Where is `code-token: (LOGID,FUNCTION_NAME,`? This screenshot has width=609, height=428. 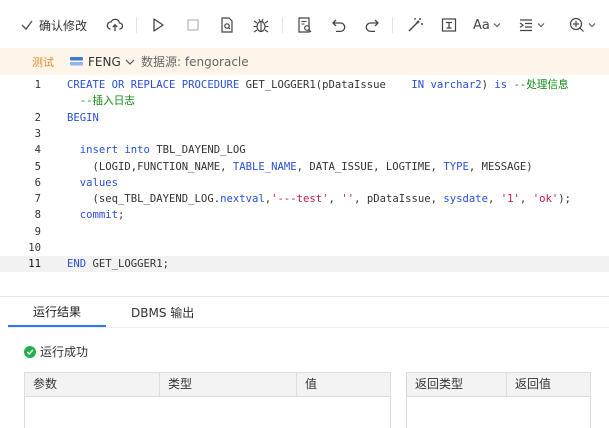 code-token: (LOGID,FUNCTION_NAME, is located at coordinates (150, 166).